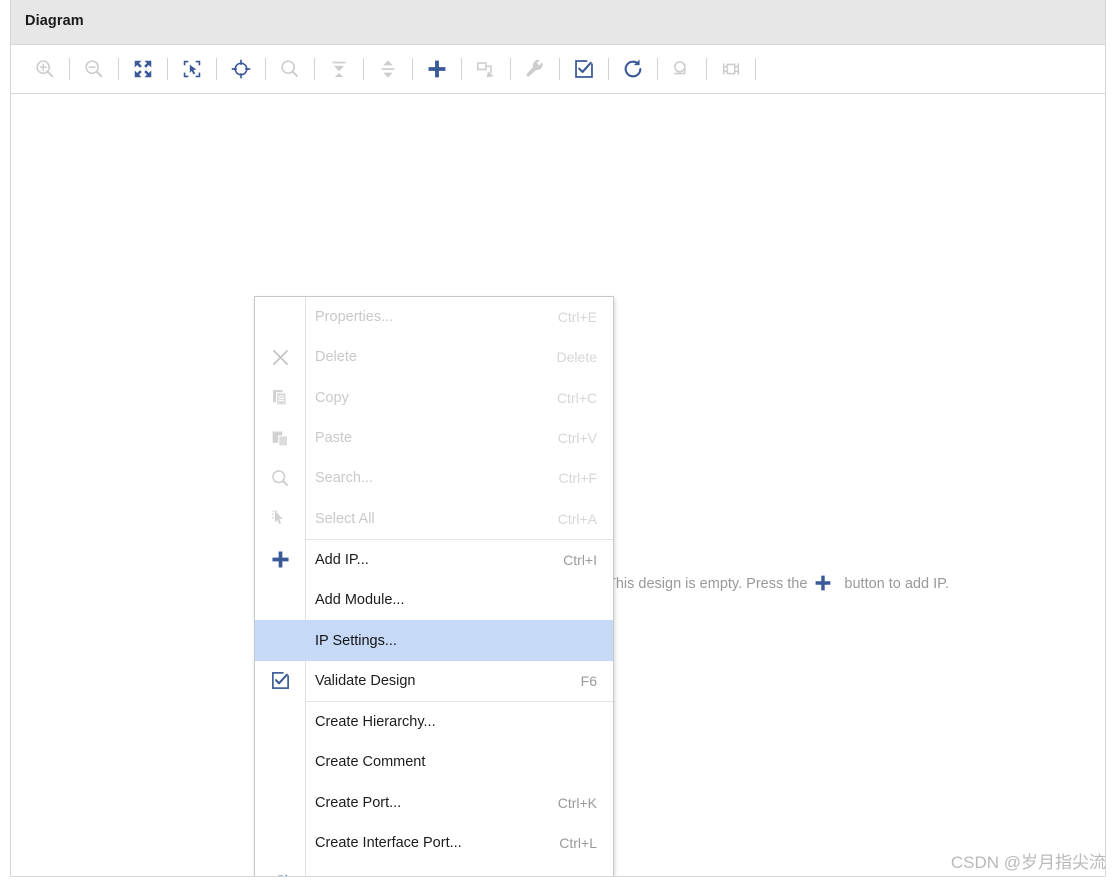  Describe the element at coordinates (336, 357) in the screenshot. I see `menu-item-label: Delete` at that location.